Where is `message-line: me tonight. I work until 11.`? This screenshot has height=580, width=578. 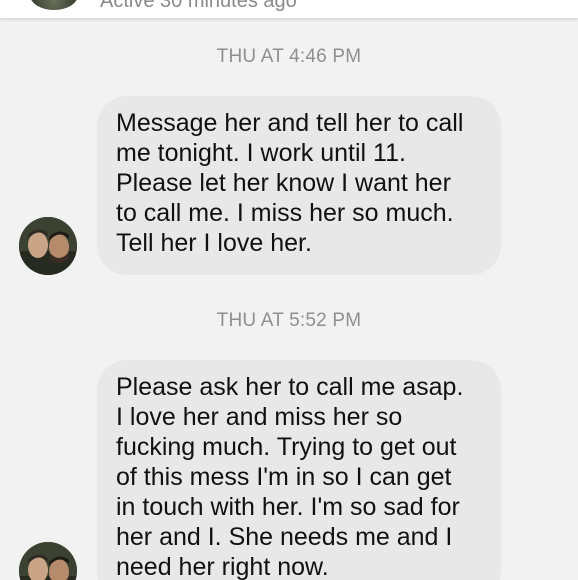
message-line: me tonight. I work until 11. is located at coordinates (261, 153).